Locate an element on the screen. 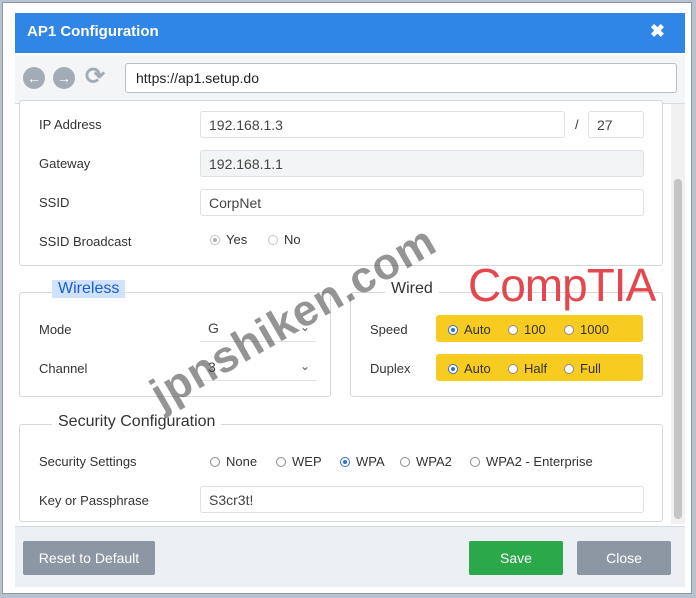 The height and width of the screenshot is (598, 696). security-wpa-radio: WPA is located at coordinates (362, 461).